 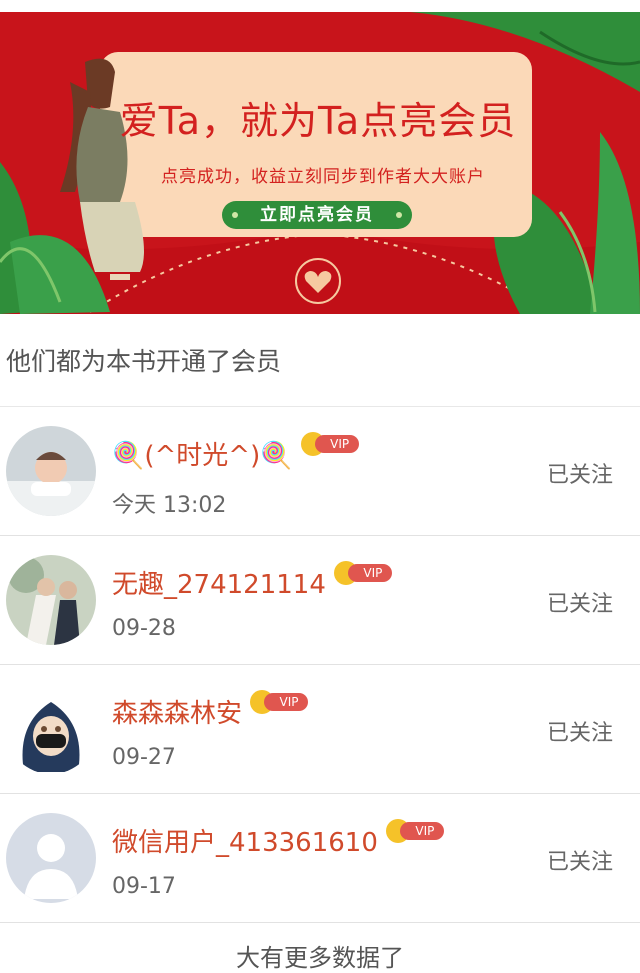 What do you see at coordinates (219, 582) in the screenshot?
I see `member-name: 无趣_274121114` at bounding box center [219, 582].